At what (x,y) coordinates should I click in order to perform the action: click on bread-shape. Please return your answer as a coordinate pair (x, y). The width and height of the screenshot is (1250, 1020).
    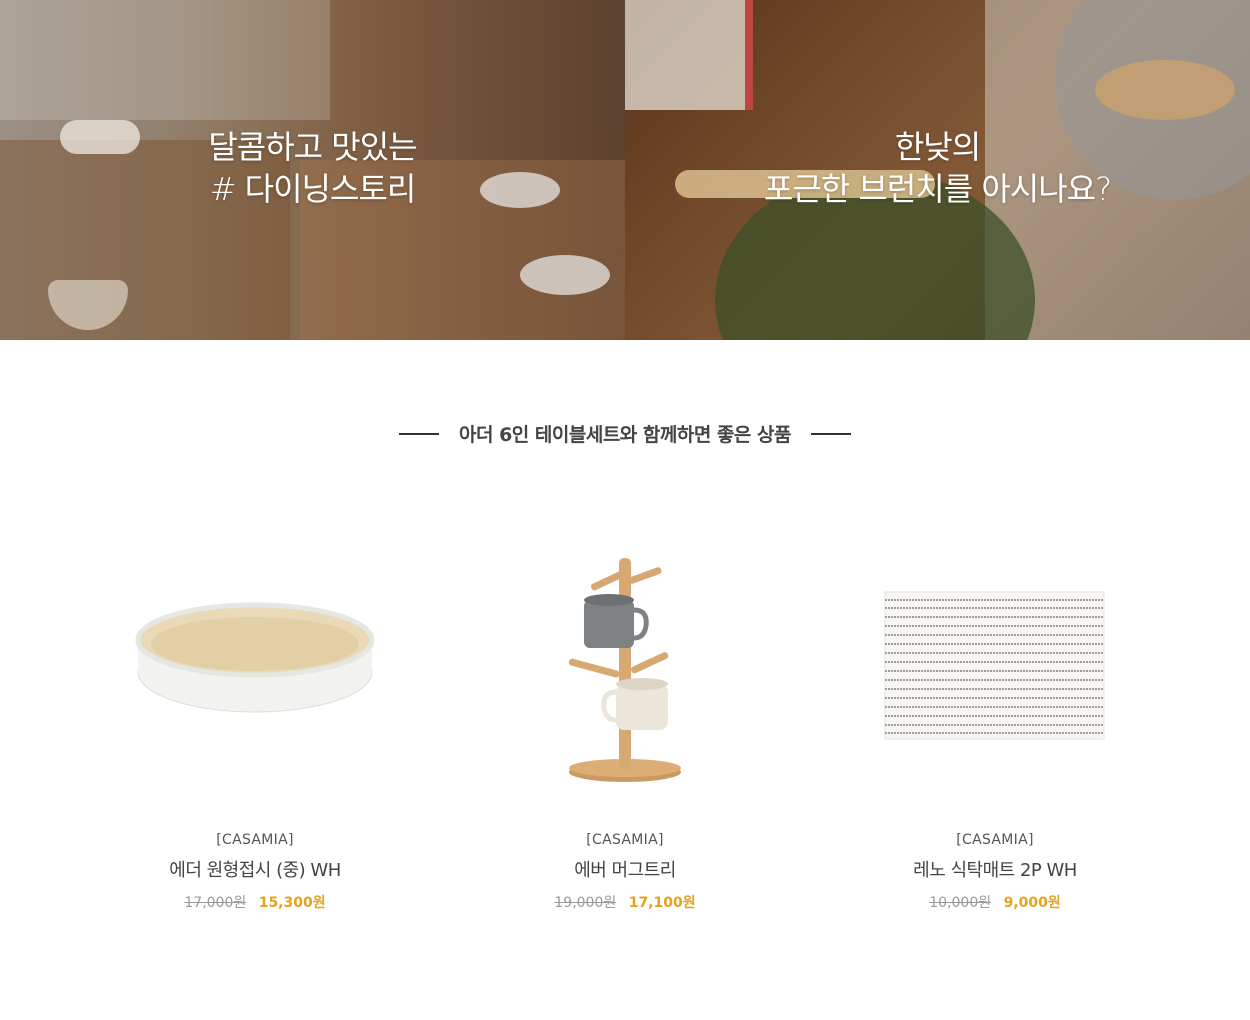
    Looking at the image, I should click on (1165, 90).